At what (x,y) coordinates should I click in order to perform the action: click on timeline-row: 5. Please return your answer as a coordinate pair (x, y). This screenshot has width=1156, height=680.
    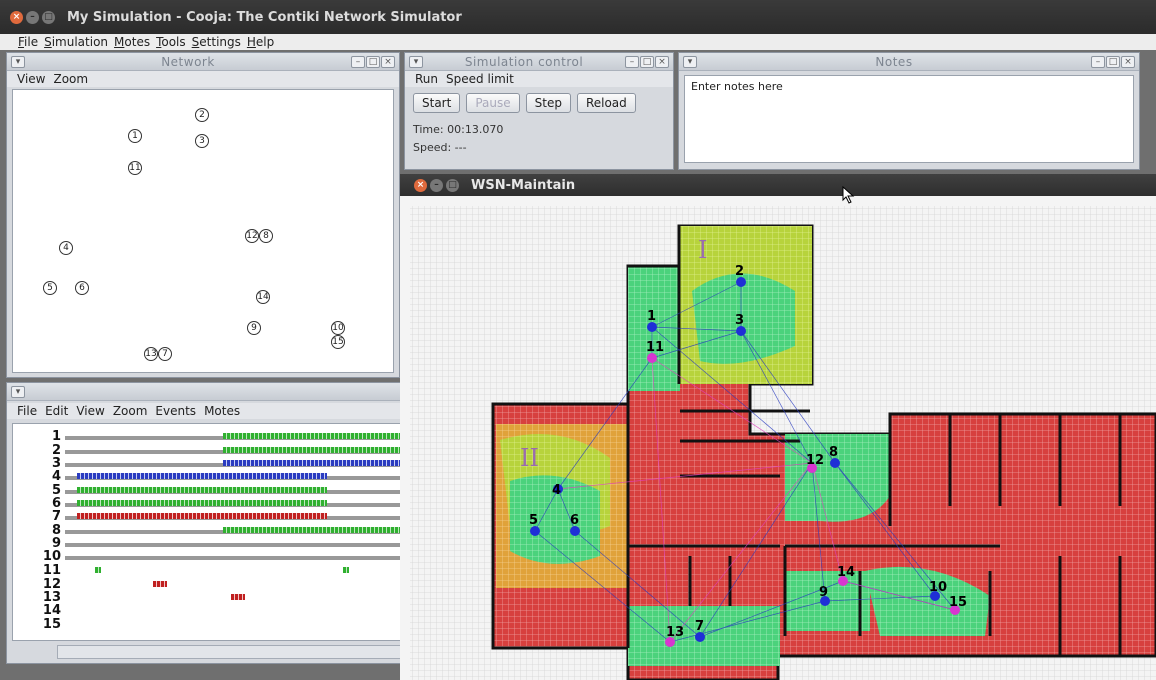
    Looking at the image, I should click on (207, 491).